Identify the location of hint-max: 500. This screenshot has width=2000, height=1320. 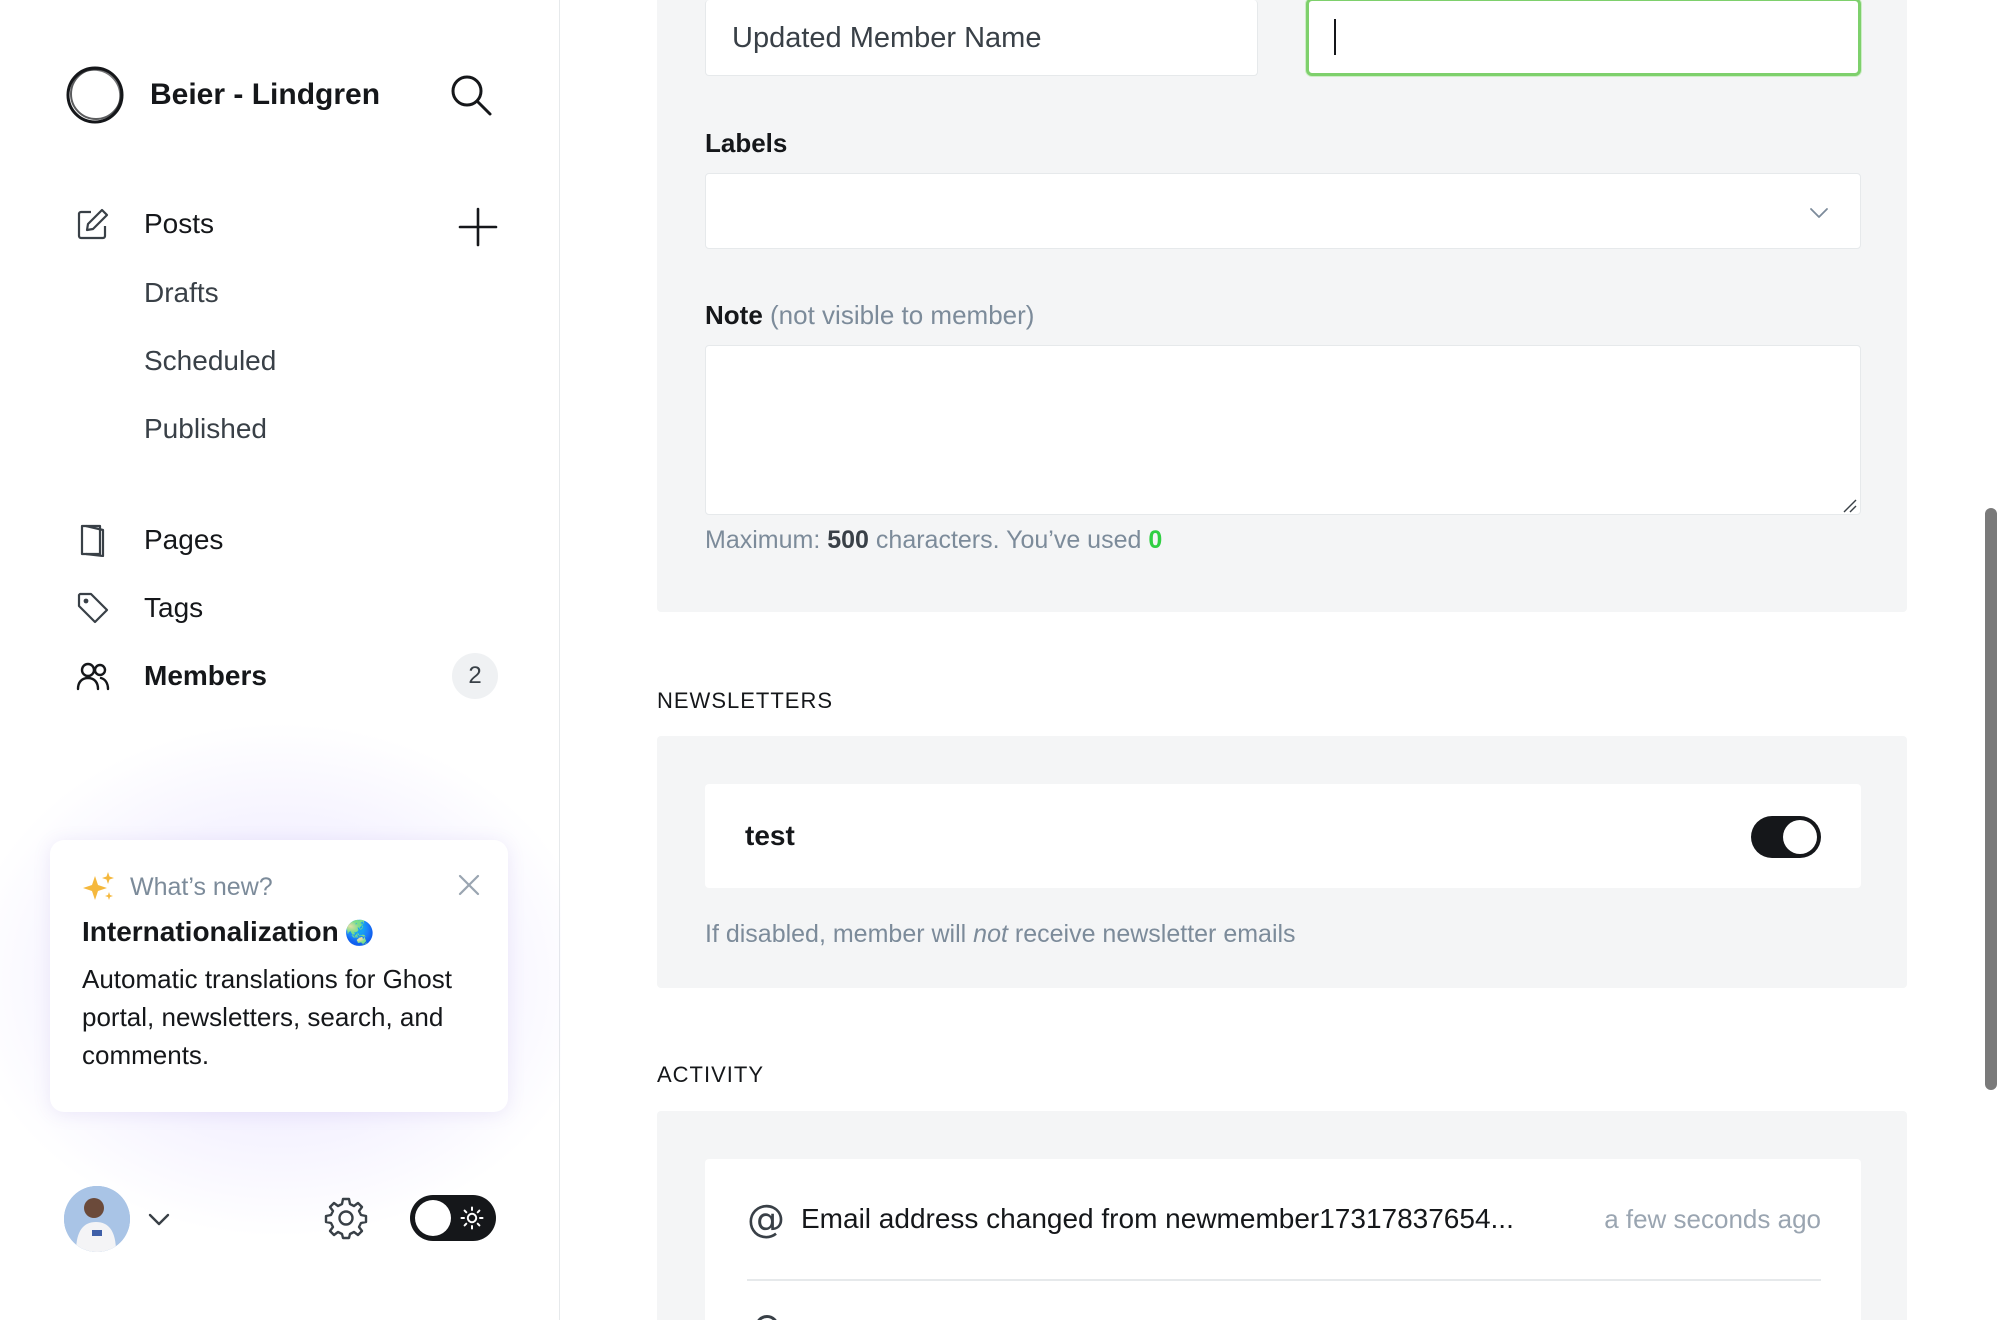
(848, 540).